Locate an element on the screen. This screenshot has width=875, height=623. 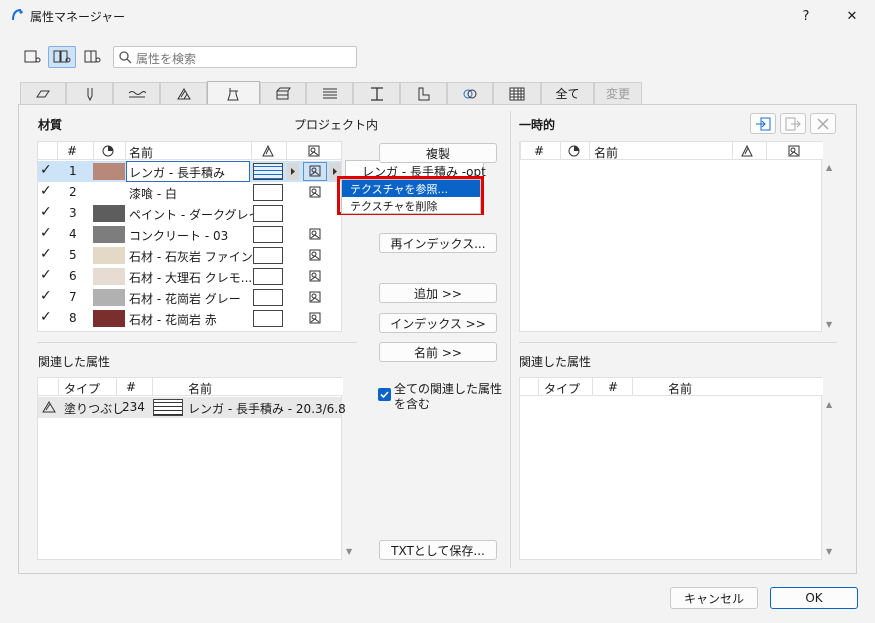
row-num: 3 is located at coordinates (73, 213).